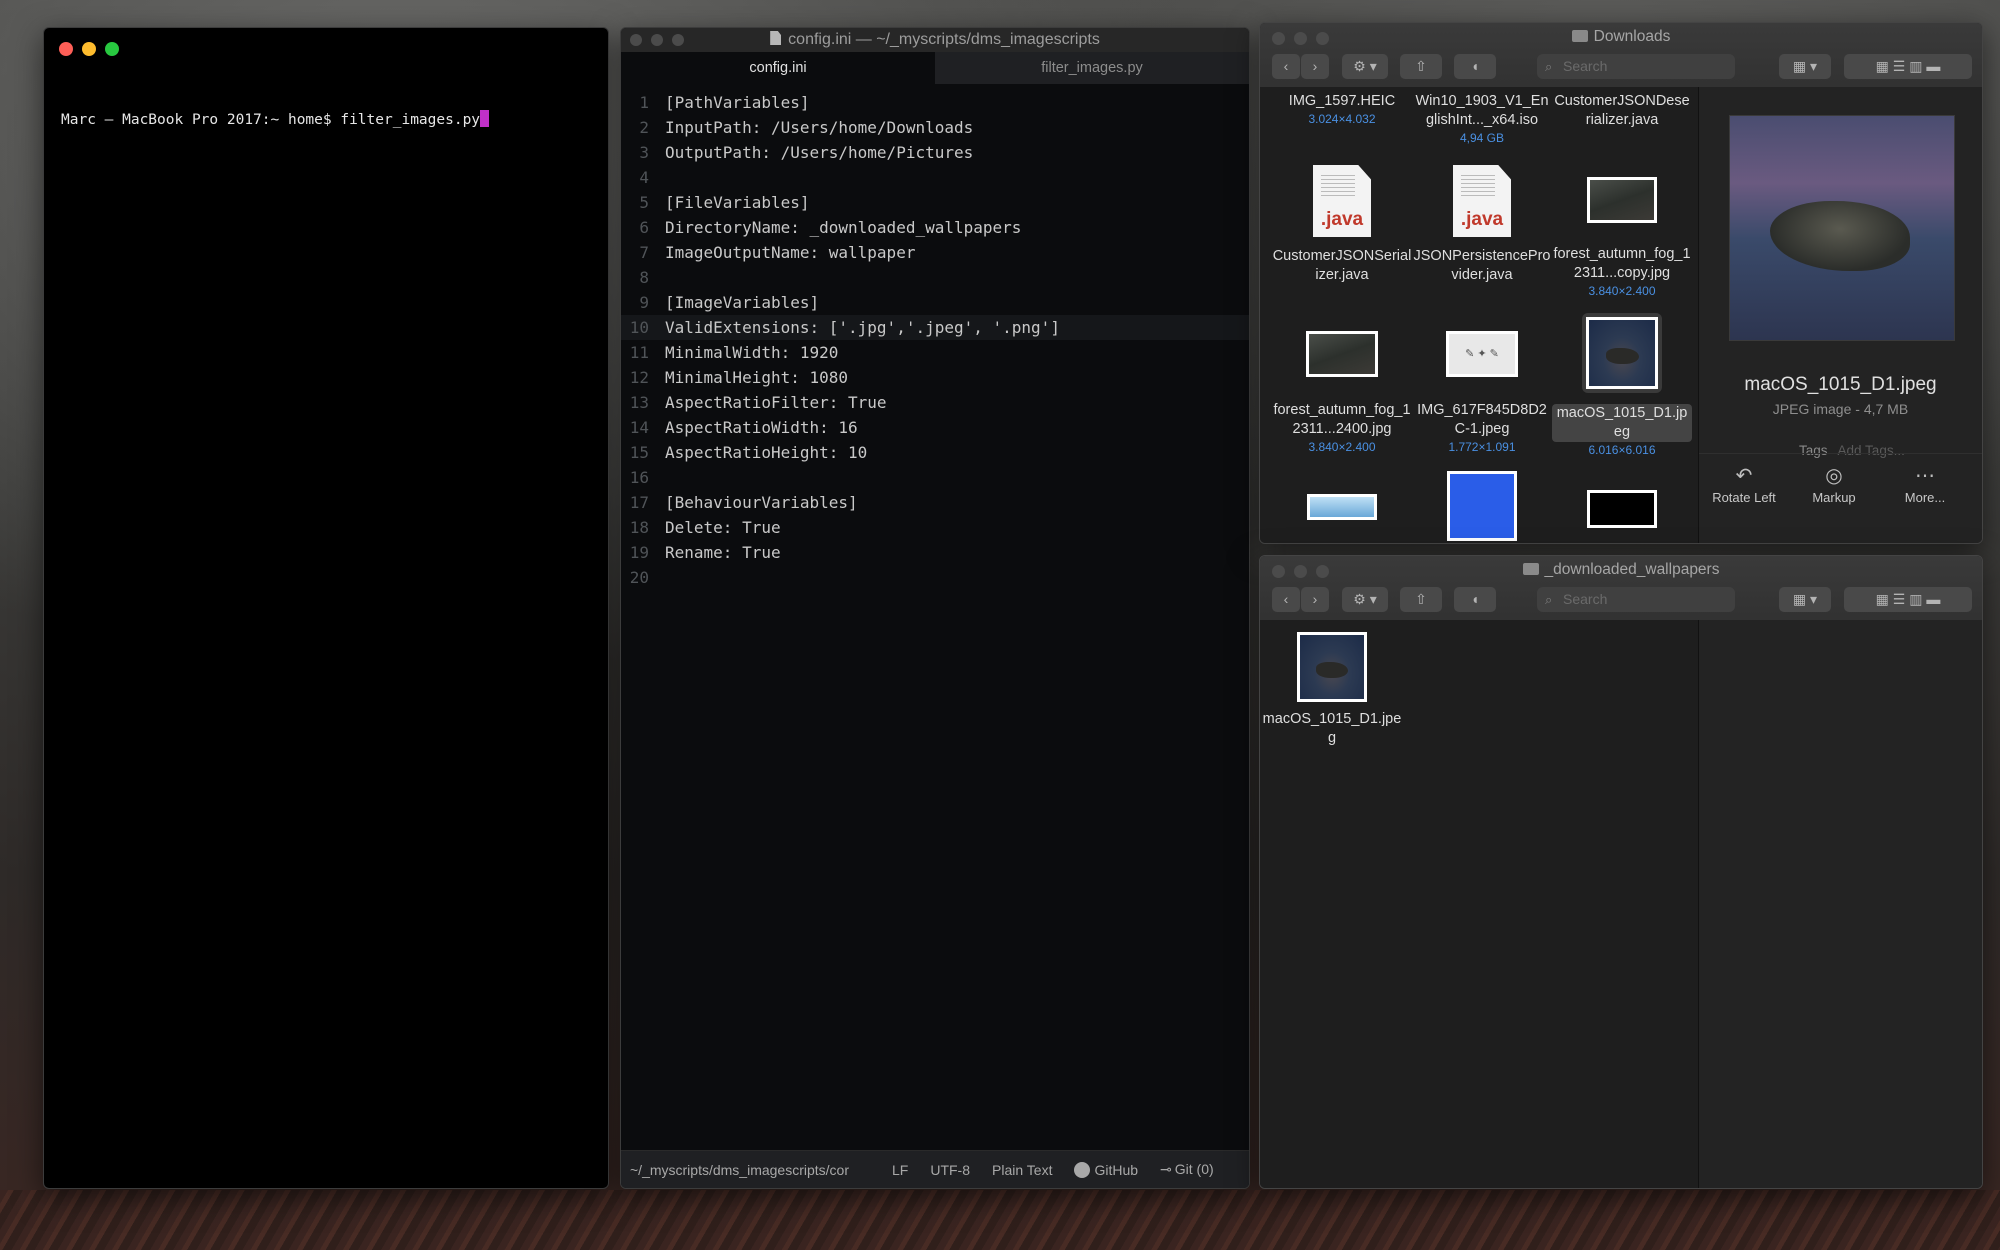 The image size is (2000, 1250). What do you see at coordinates (1622, 385) in the screenshot?
I see `file-item-selected: macOS_1015_D1.jpeg 6.016×6.016` at bounding box center [1622, 385].